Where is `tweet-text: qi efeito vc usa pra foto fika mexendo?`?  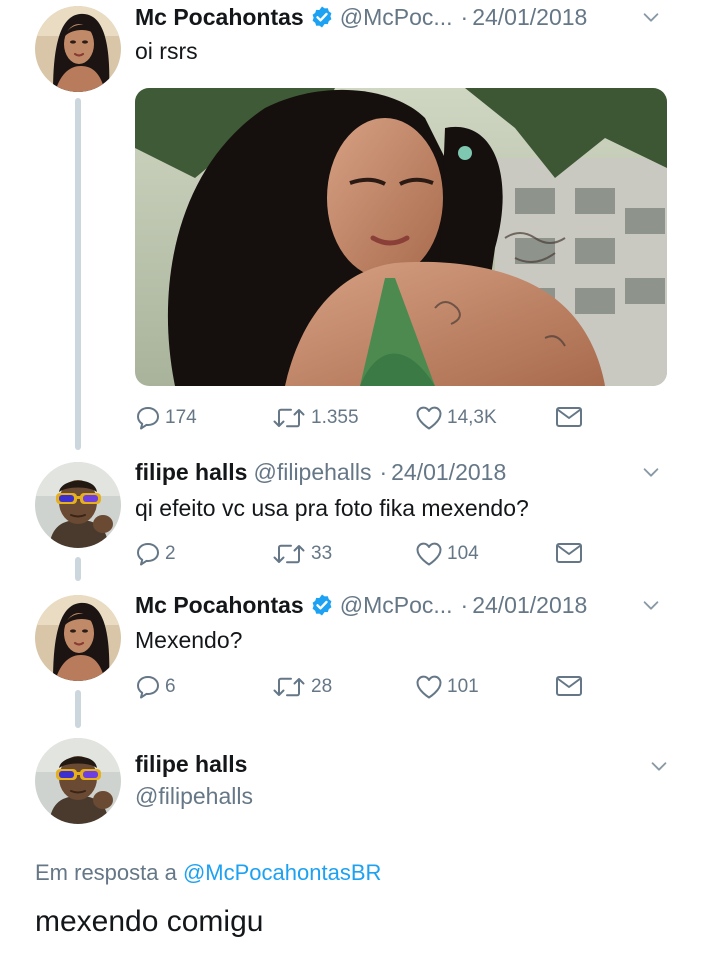 tweet-text: qi efeito vc usa pra foto fika mexendo? is located at coordinates (332, 508).